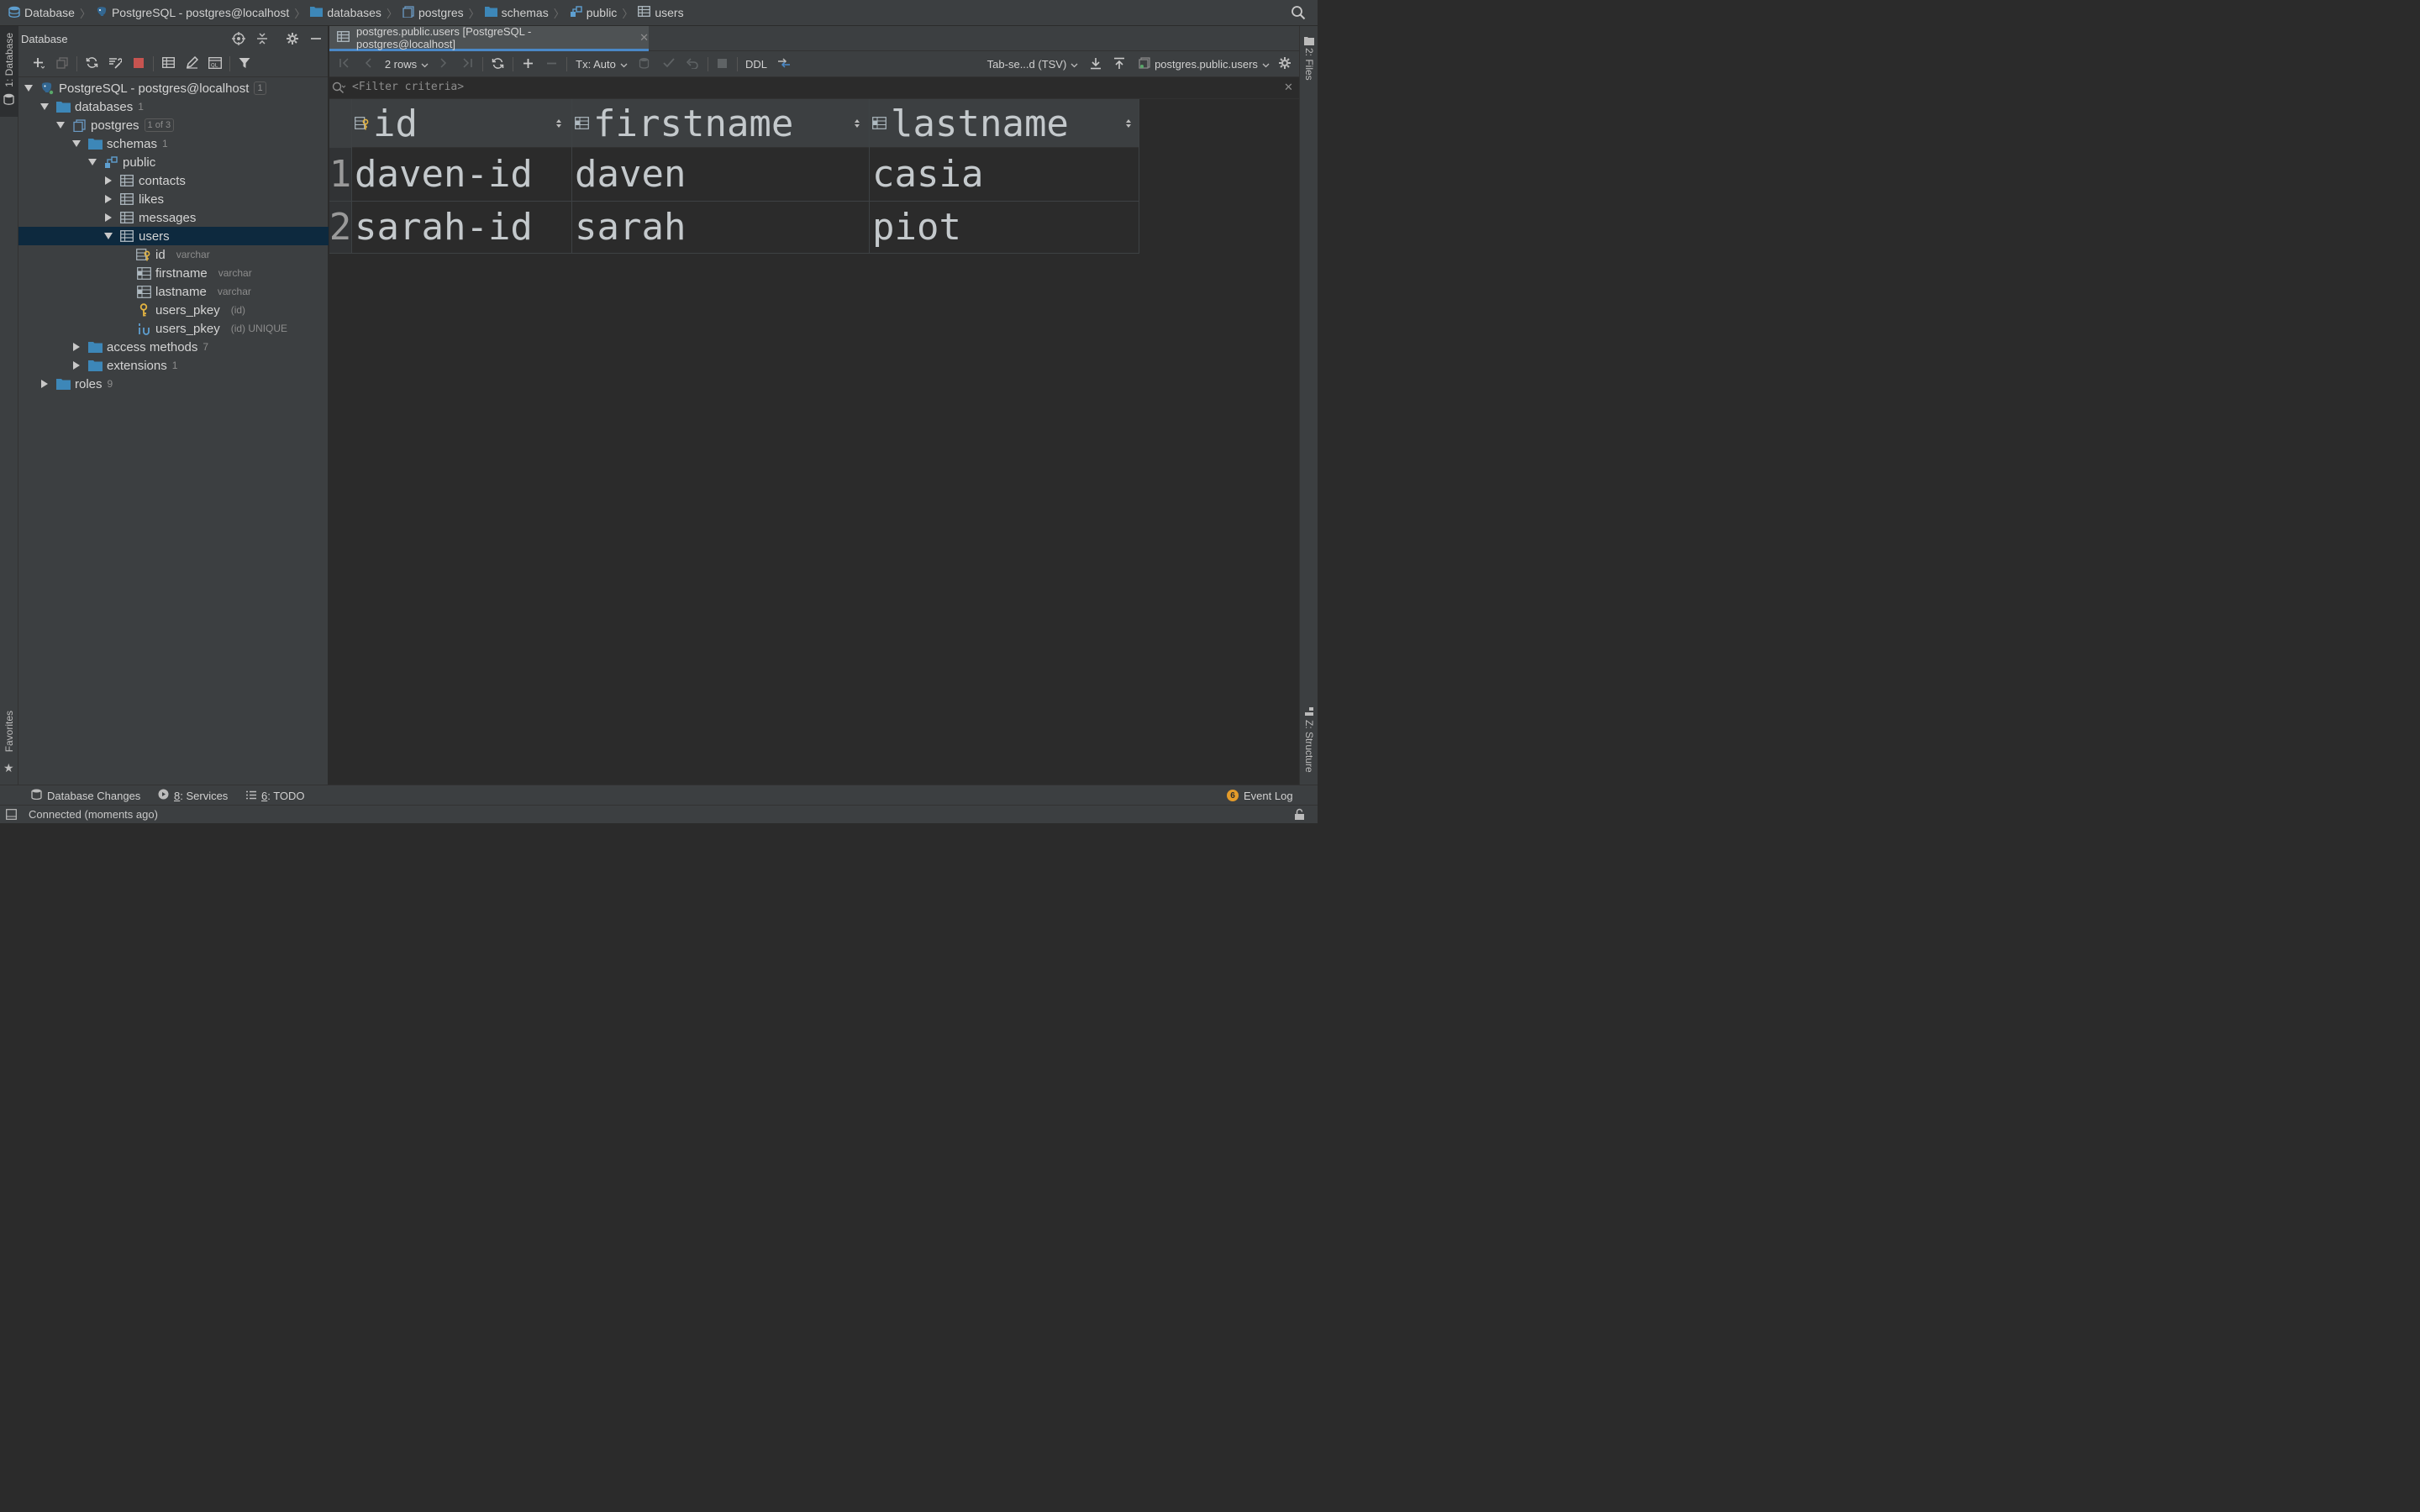 This screenshot has width=2420, height=1512. Describe the element at coordinates (721, 64) in the screenshot. I see `cancel-query-button` at that location.